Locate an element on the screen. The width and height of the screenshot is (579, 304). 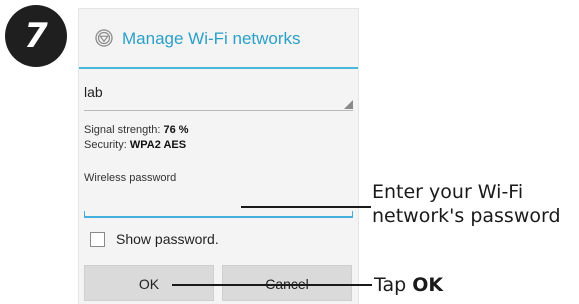
cancel-button: Cancel is located at coordinates (287, 283).